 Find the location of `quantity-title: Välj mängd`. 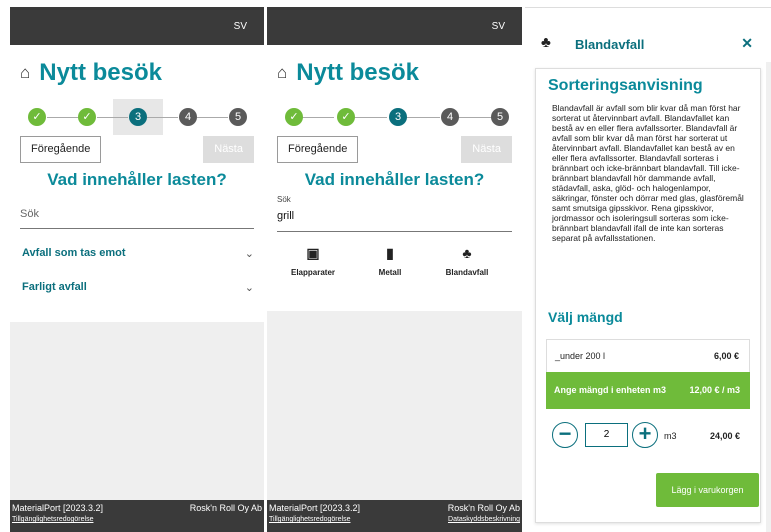

quantity-title: Välj mängd is located at coordinates (585, 317).